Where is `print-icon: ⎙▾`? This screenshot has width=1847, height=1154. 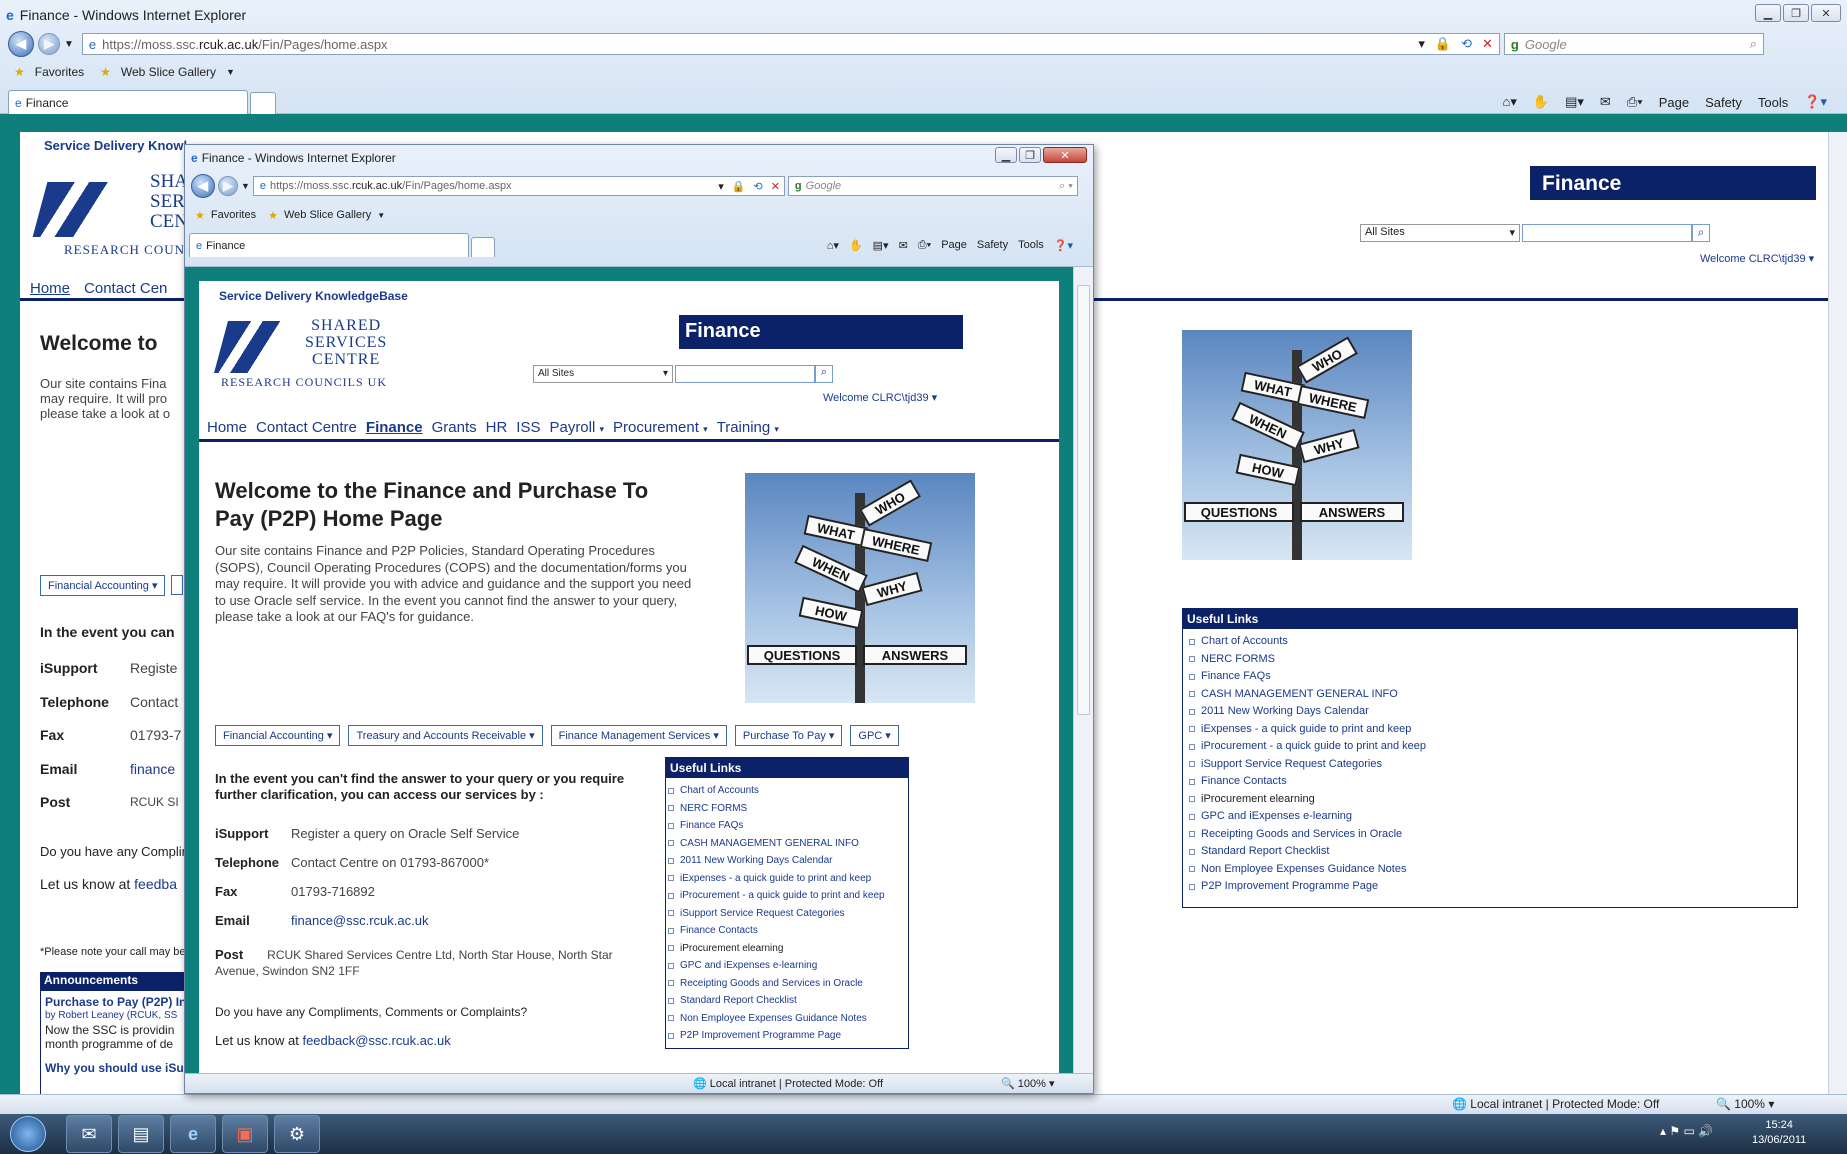 print-icon: ⎙▾ is located at coordinates (1635, 102).